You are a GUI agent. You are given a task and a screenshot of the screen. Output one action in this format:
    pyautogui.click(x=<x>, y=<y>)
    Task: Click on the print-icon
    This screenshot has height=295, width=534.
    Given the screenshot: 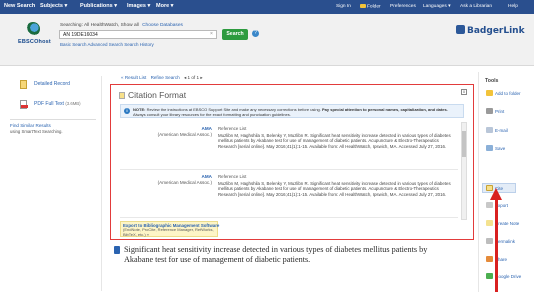 What is the action you would take?
    pyautogui.click(x=489, y=111)
    